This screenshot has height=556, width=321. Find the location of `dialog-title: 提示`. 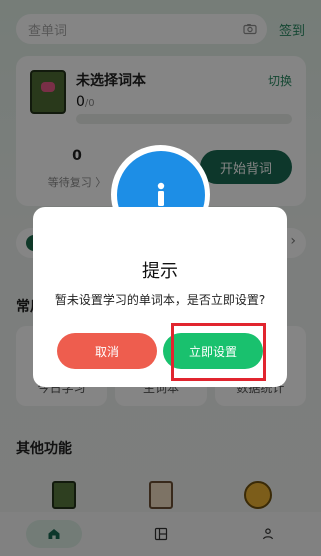

dialog-title: 提示 is located at coordinates (160, 271).